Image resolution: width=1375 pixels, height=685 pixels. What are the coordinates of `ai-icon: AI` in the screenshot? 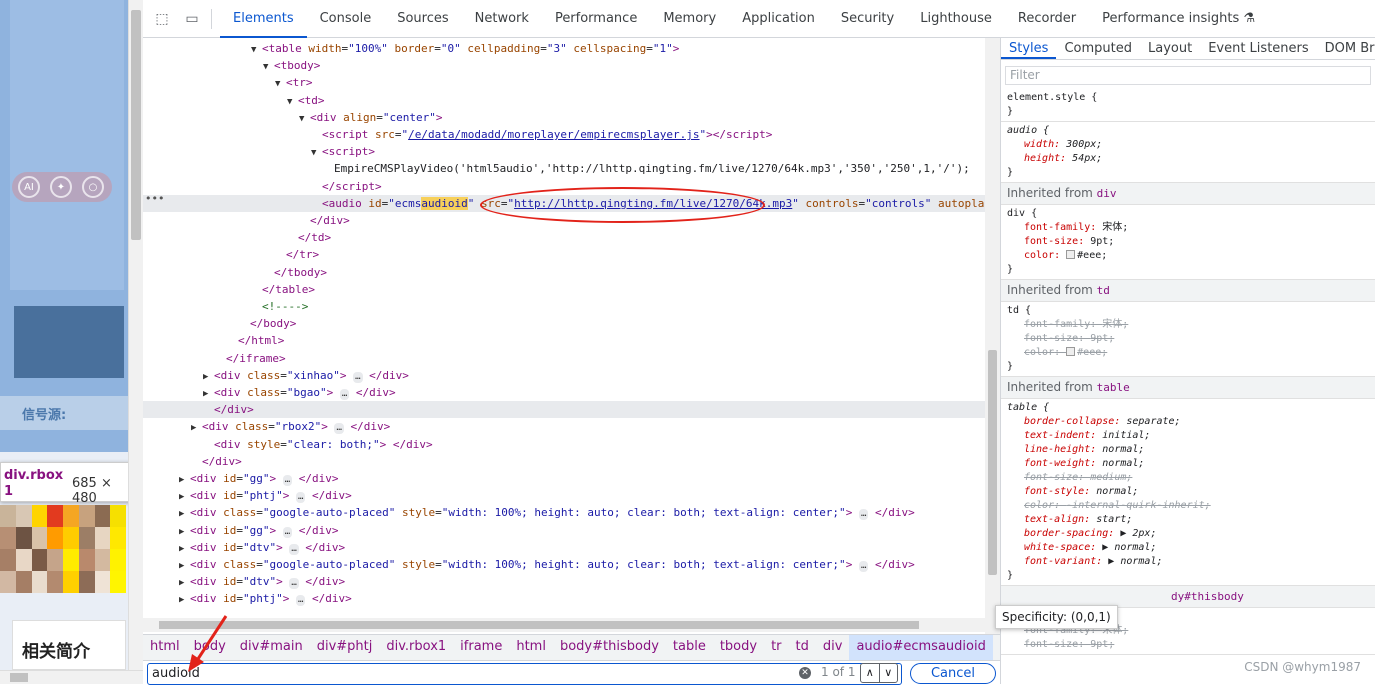 It's located at (29, 187).